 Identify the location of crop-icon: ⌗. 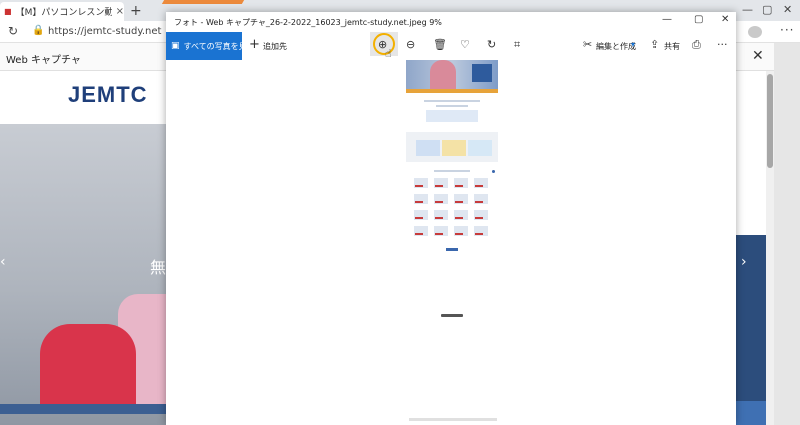
(517, 45).